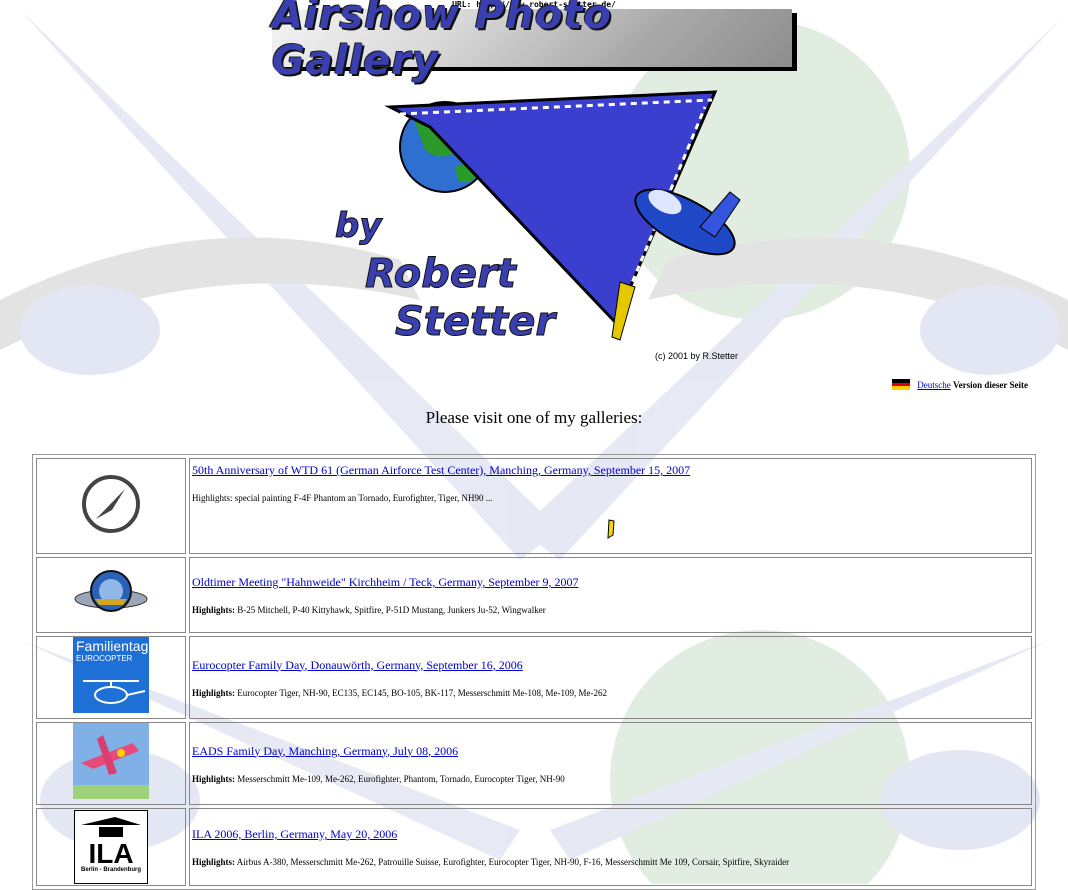  What do you see at coordinates (697, 356) in the screenshot?
I see `copyright-note: (c) 2001 by R.Stetter` at bounding box center [697, 356].